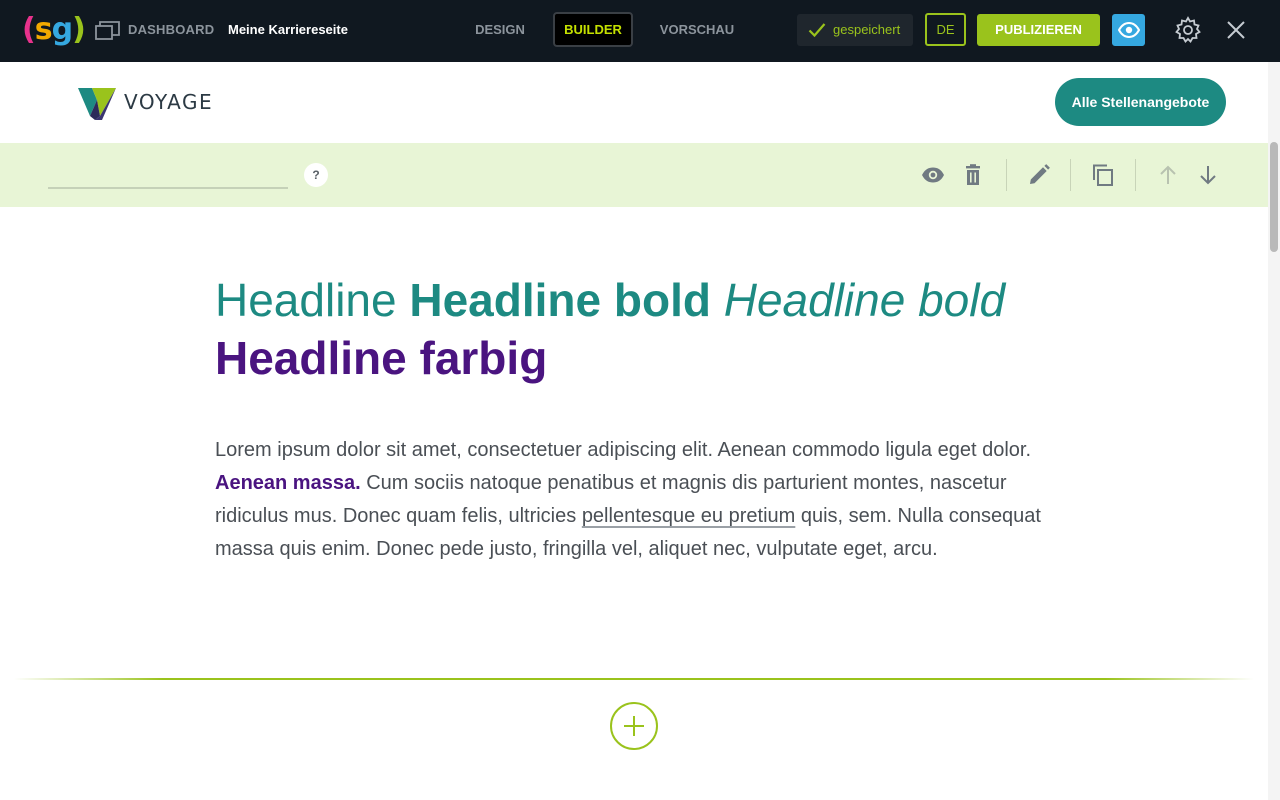  I want to click on preview-eye-button, so click(1128, 30).